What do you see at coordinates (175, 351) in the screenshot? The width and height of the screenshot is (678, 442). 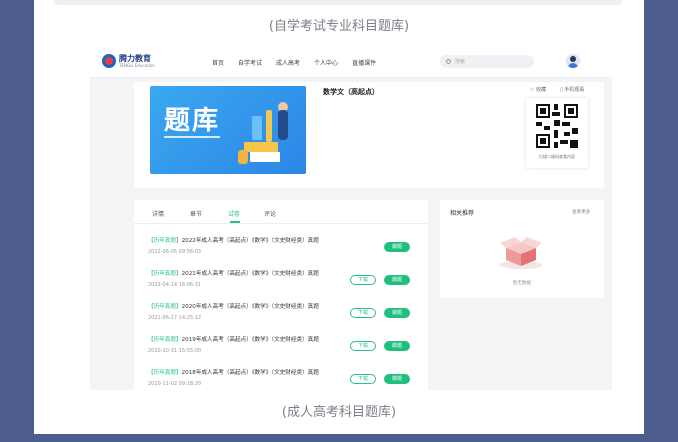 I see `exam-date: 2020-10-31 15:55:00` at bounding box center [175, 351].